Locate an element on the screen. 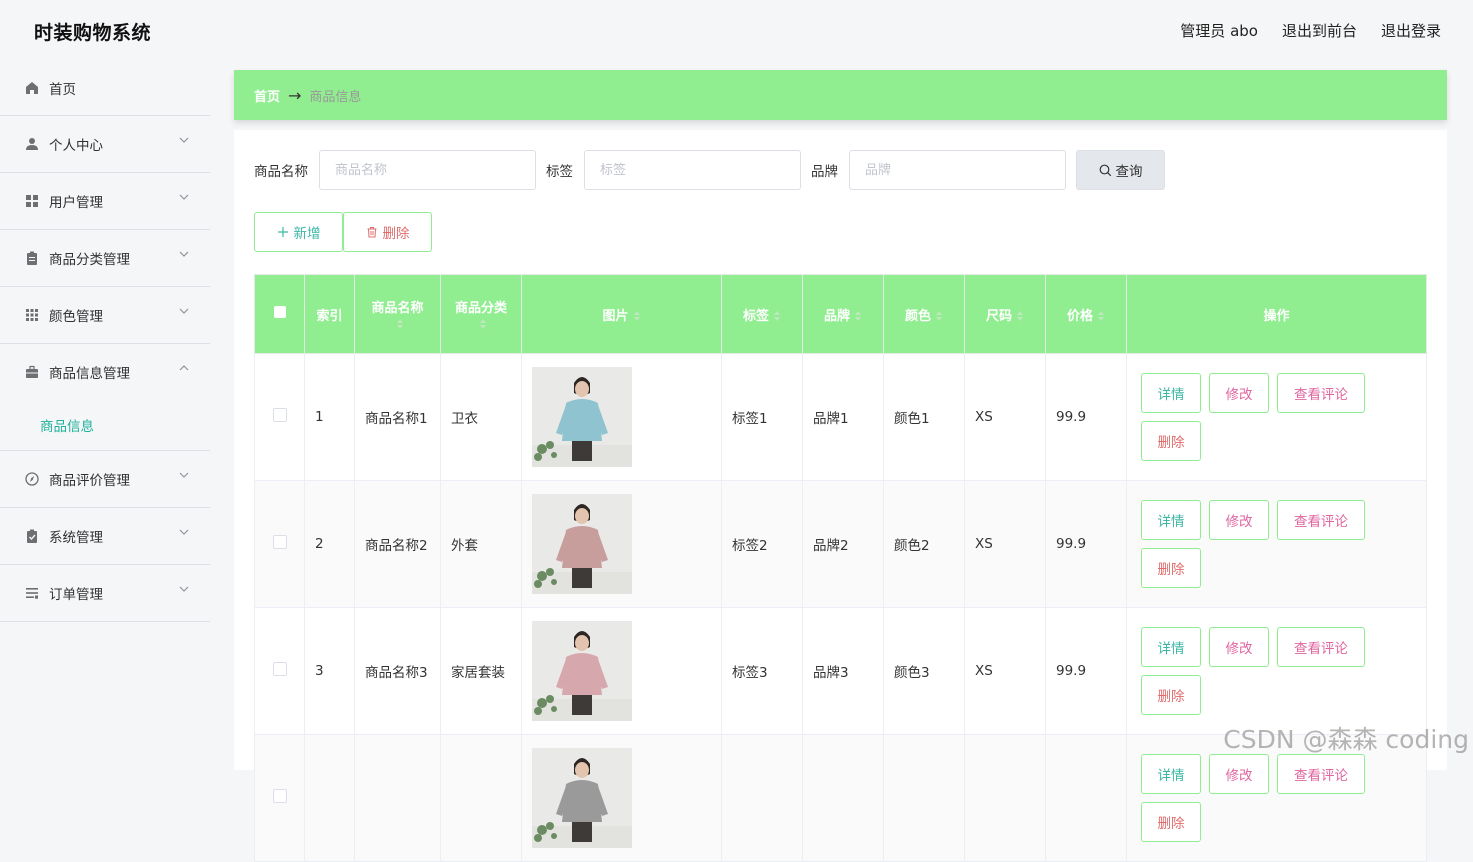 This screenshot has width=1473, height=862. column-header: 颜色 is located at coordinates (924, 314).